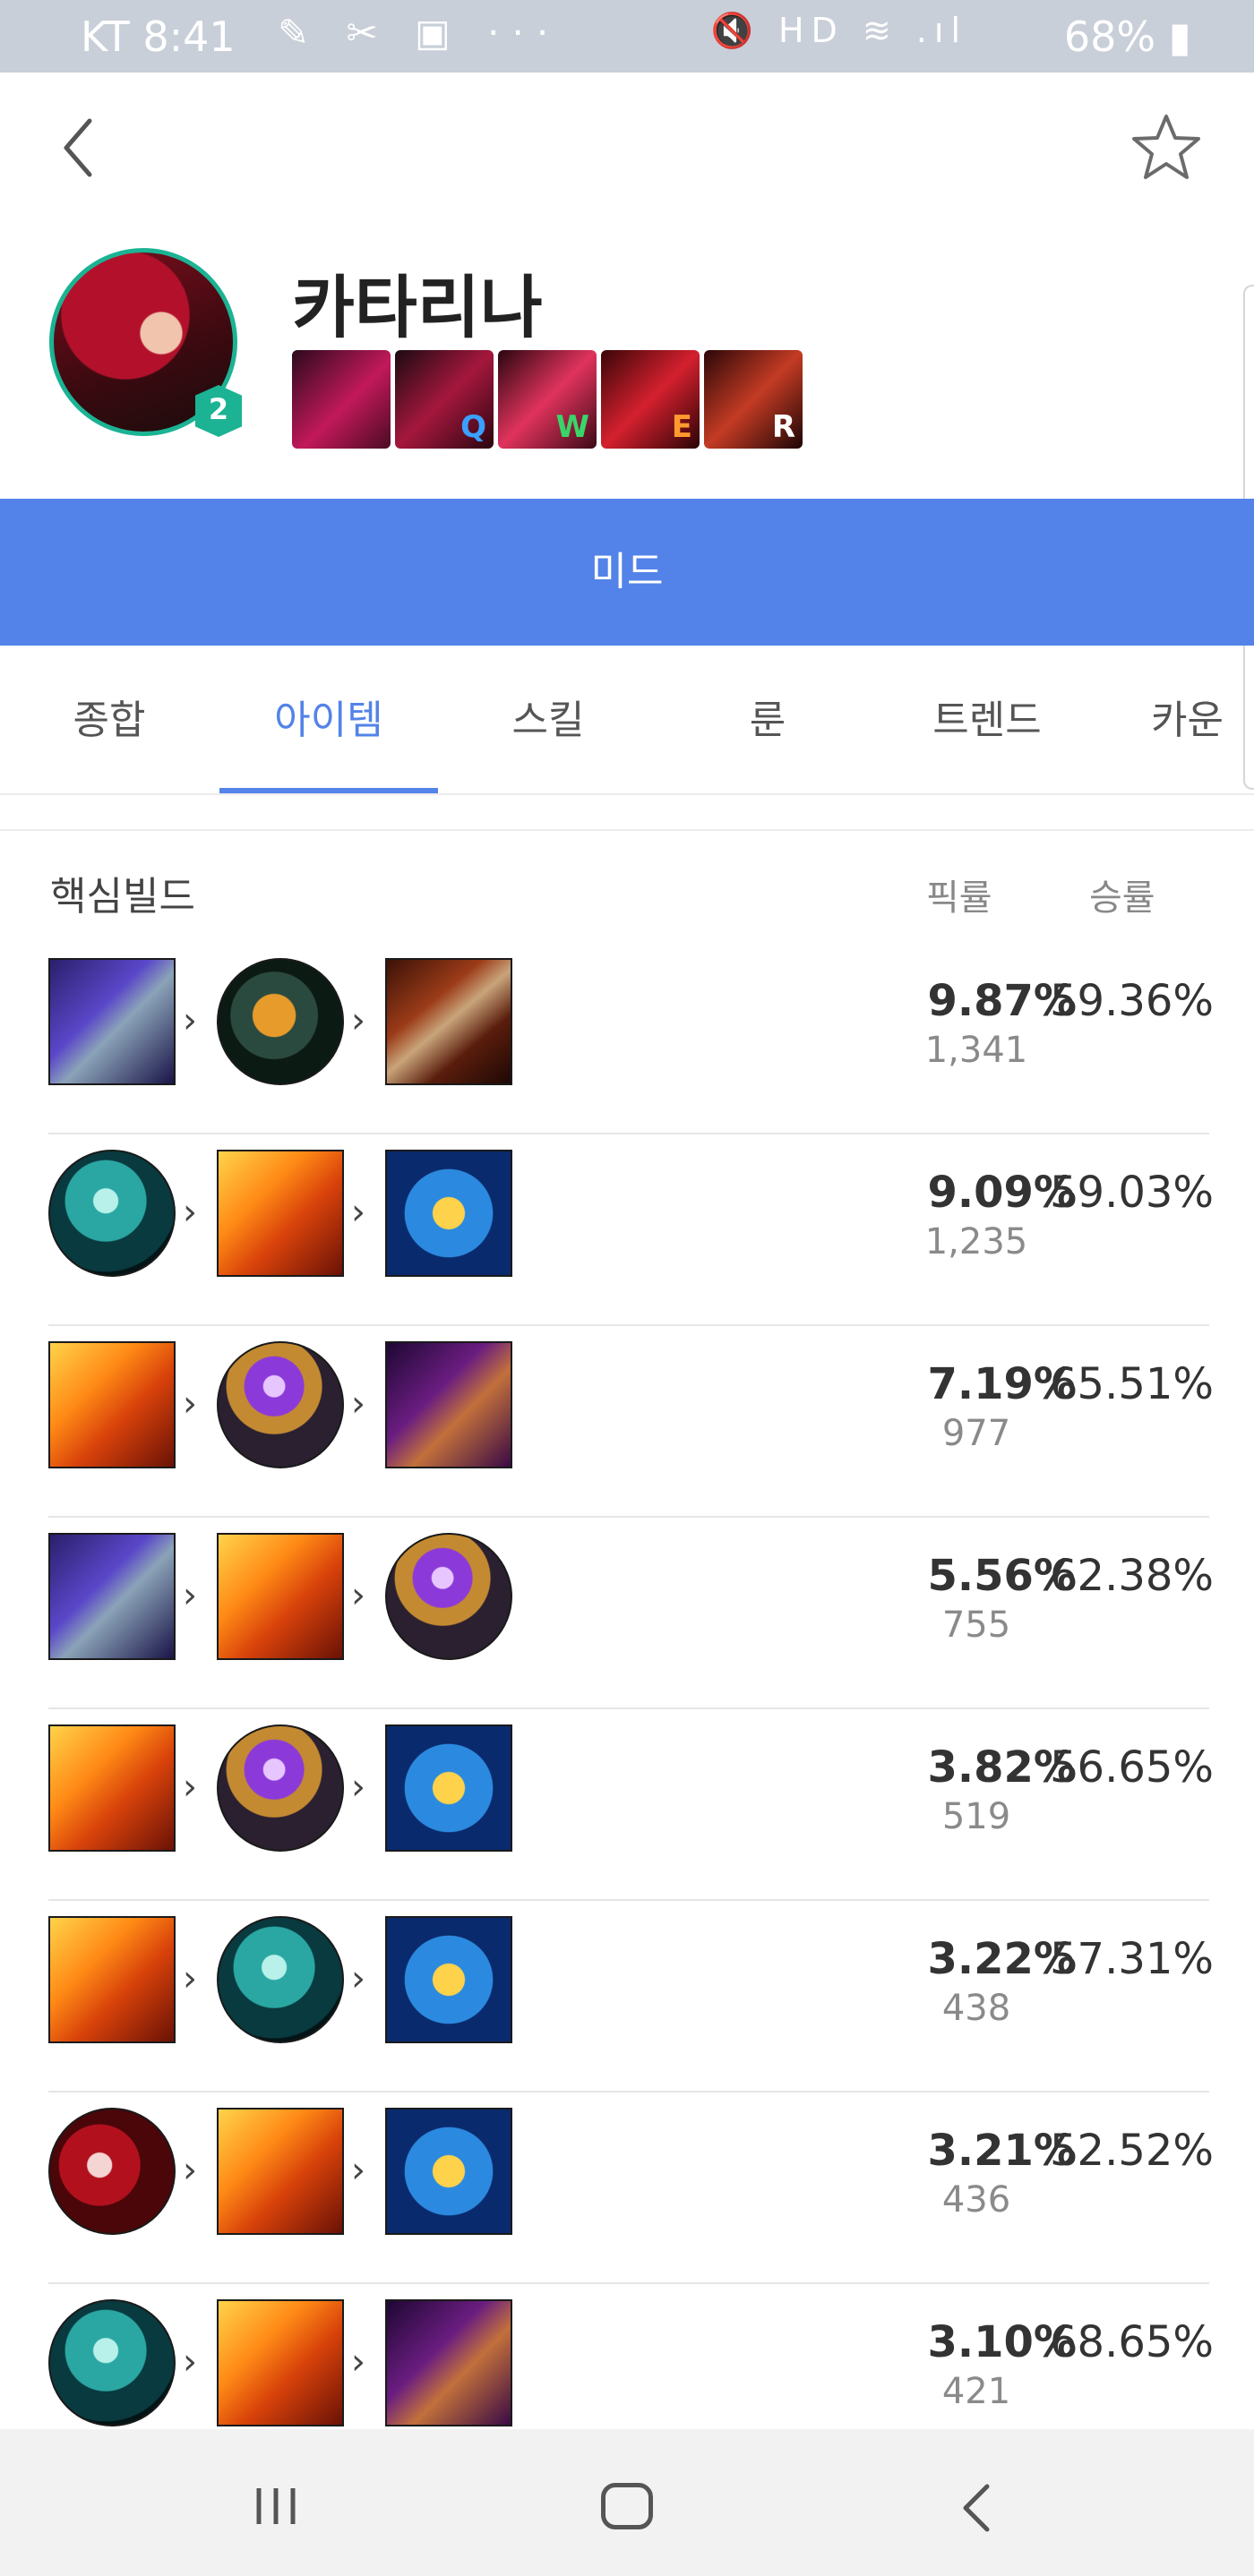  I want to click on recent-apps-icon, so click(276, 2506).